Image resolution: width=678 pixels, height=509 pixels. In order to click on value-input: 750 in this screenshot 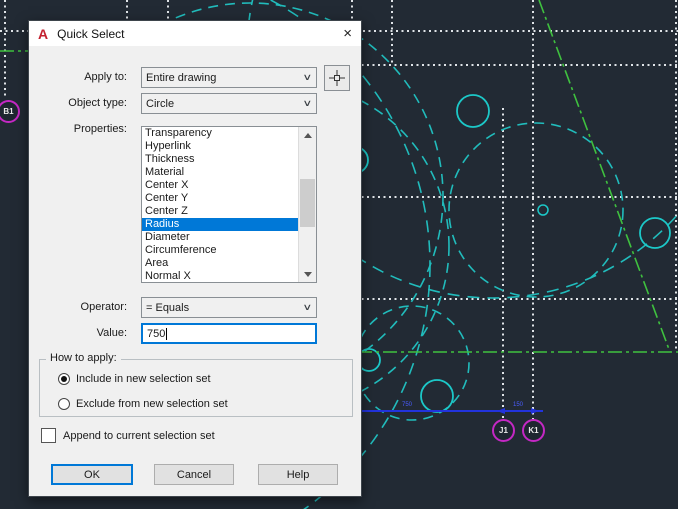, I will do `click(229, 333)`.